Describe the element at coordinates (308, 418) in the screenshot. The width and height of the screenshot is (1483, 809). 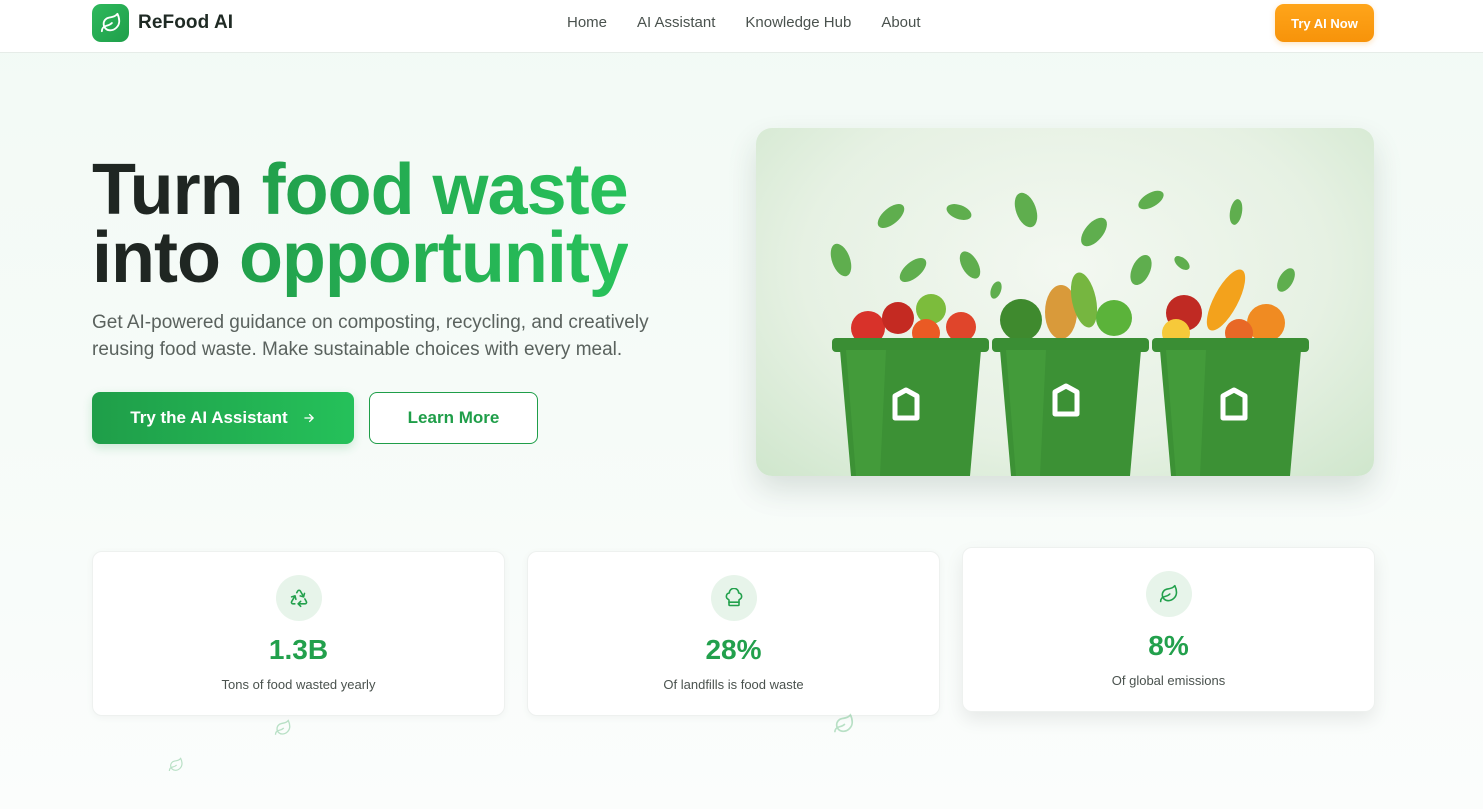
I see `arrow-right-icon` at that location.